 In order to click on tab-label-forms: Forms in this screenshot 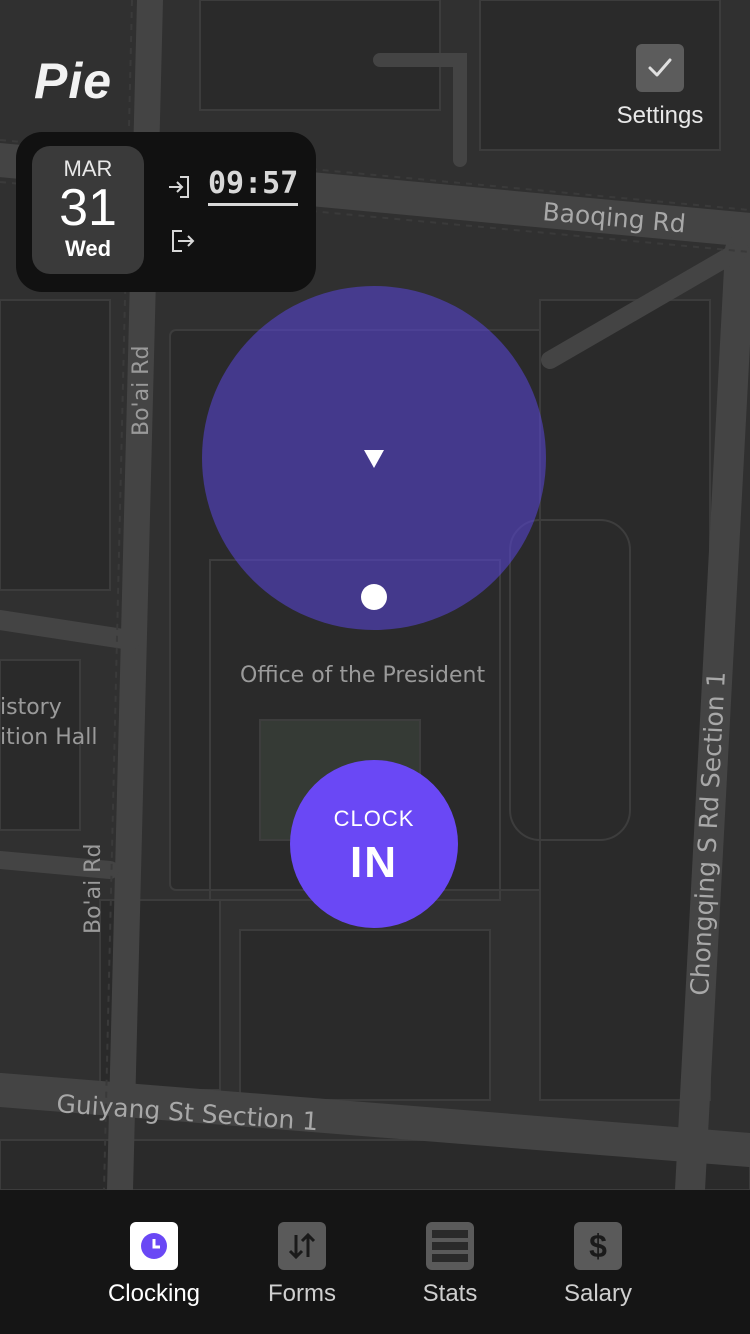, I will do `click(302, 1293)`.